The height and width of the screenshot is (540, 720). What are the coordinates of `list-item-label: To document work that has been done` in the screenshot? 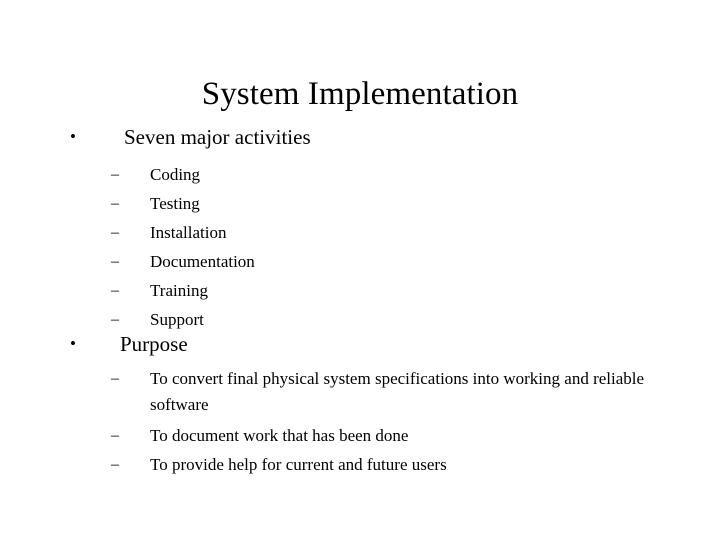 It's located at (279, 435).